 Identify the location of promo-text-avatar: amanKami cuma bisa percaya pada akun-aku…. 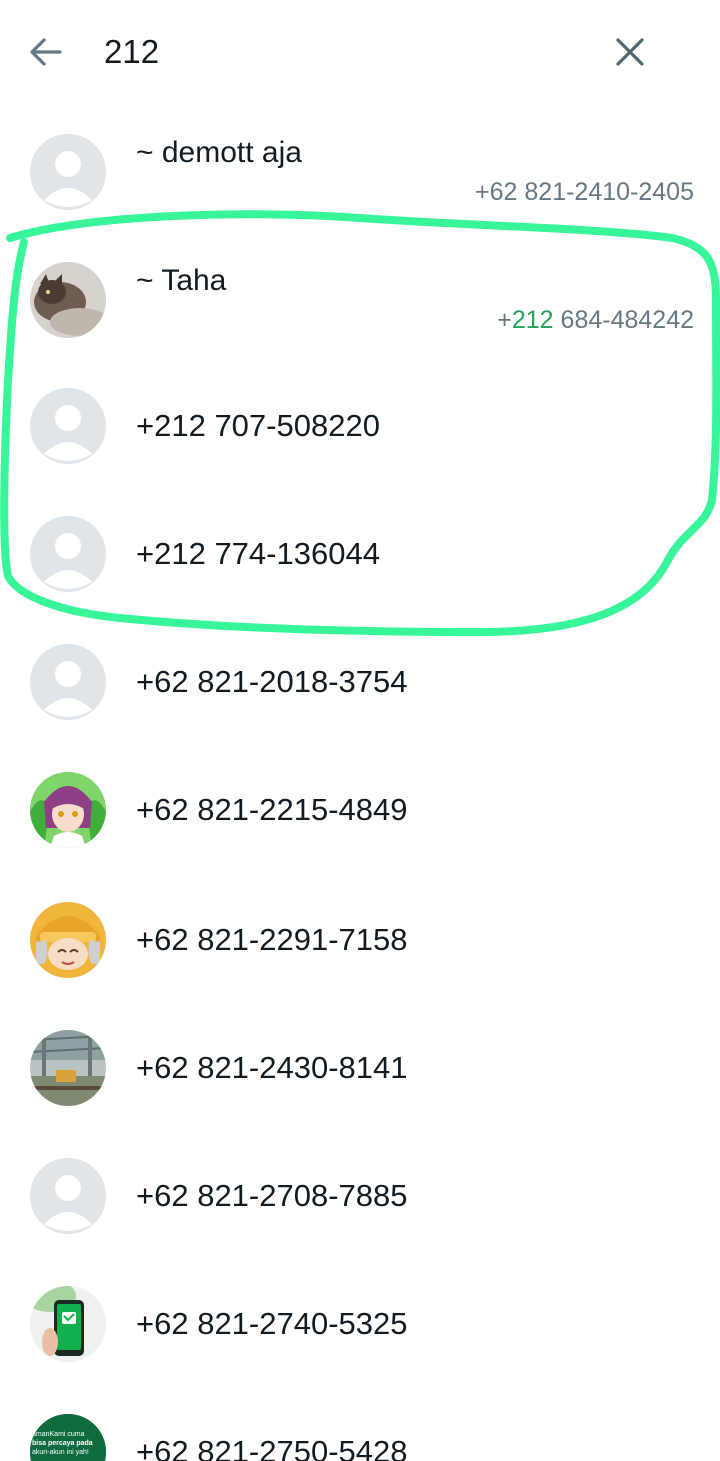
(68, 1437).